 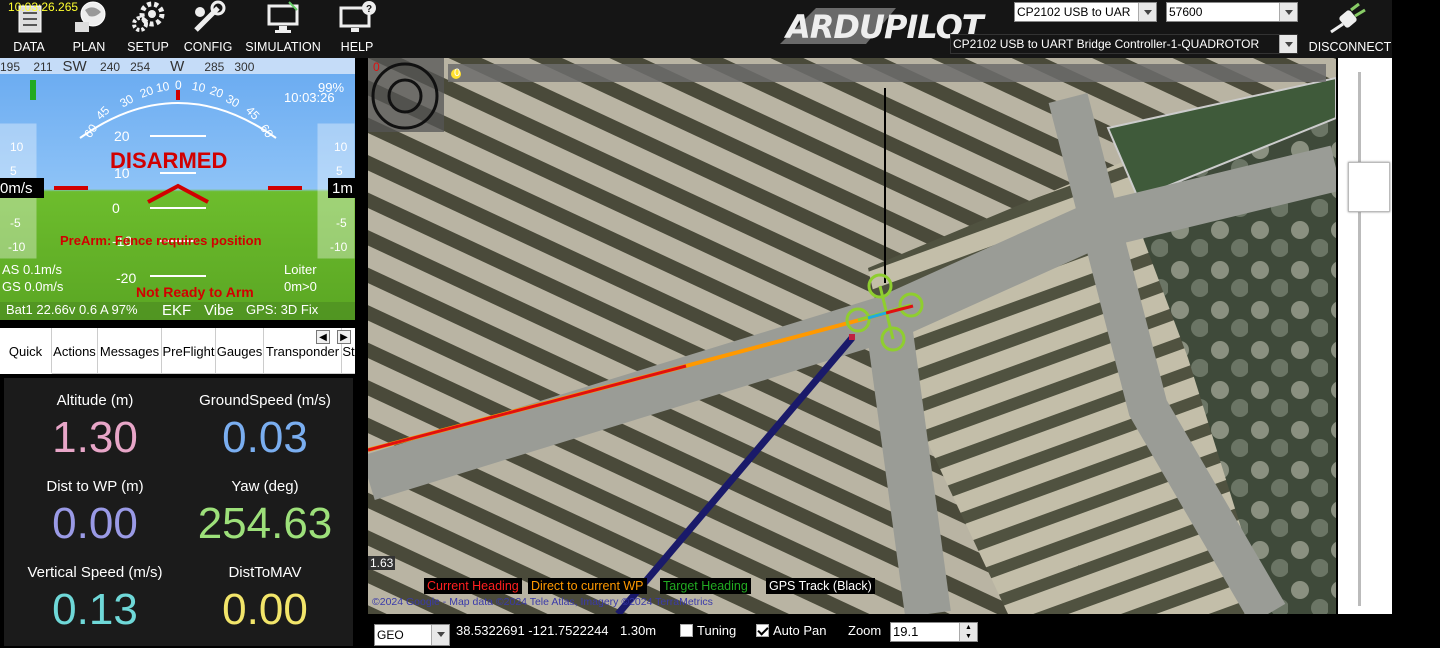 I want to click on map-altitude: 1.30m, so click(x=638, y=630).